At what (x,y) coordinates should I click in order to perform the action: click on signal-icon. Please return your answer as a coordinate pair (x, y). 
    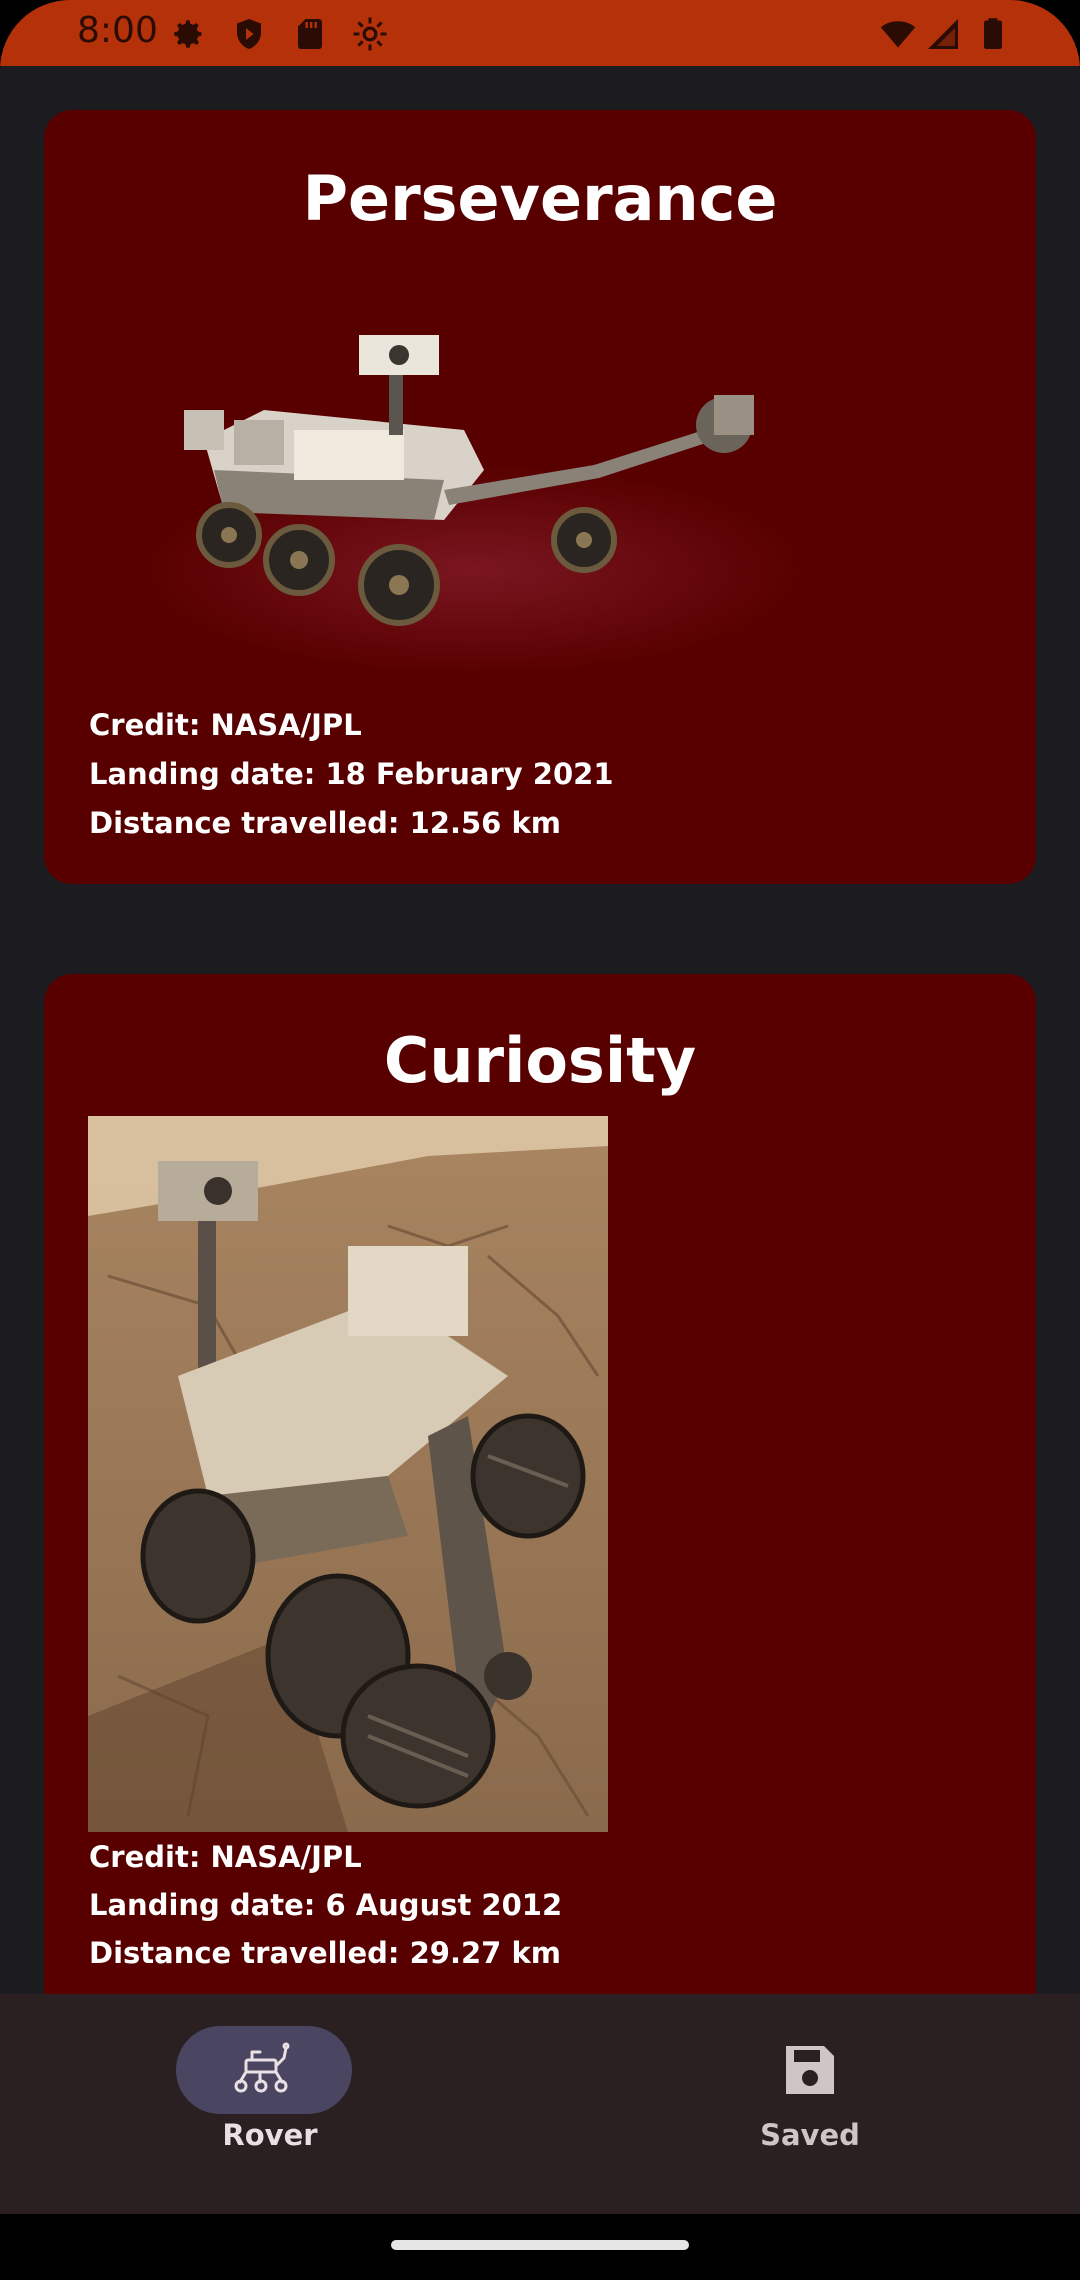
    Looking at the image, I should click on (943, 34).